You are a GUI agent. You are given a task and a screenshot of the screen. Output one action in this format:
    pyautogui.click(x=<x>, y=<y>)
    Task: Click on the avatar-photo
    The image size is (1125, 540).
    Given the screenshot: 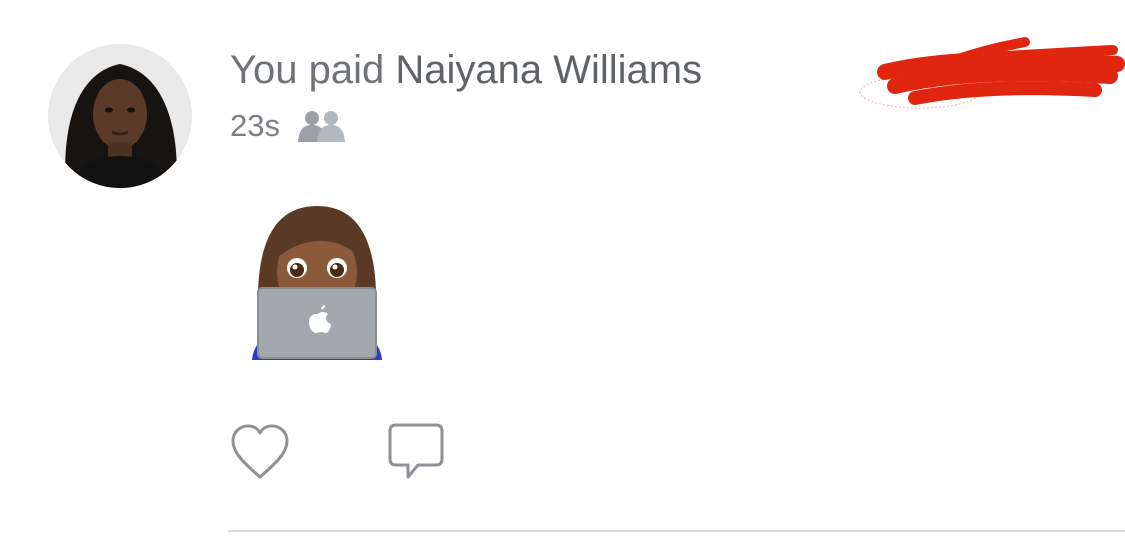 What is the action you would take?
    pyautogui.click(x=120, y=116)
    